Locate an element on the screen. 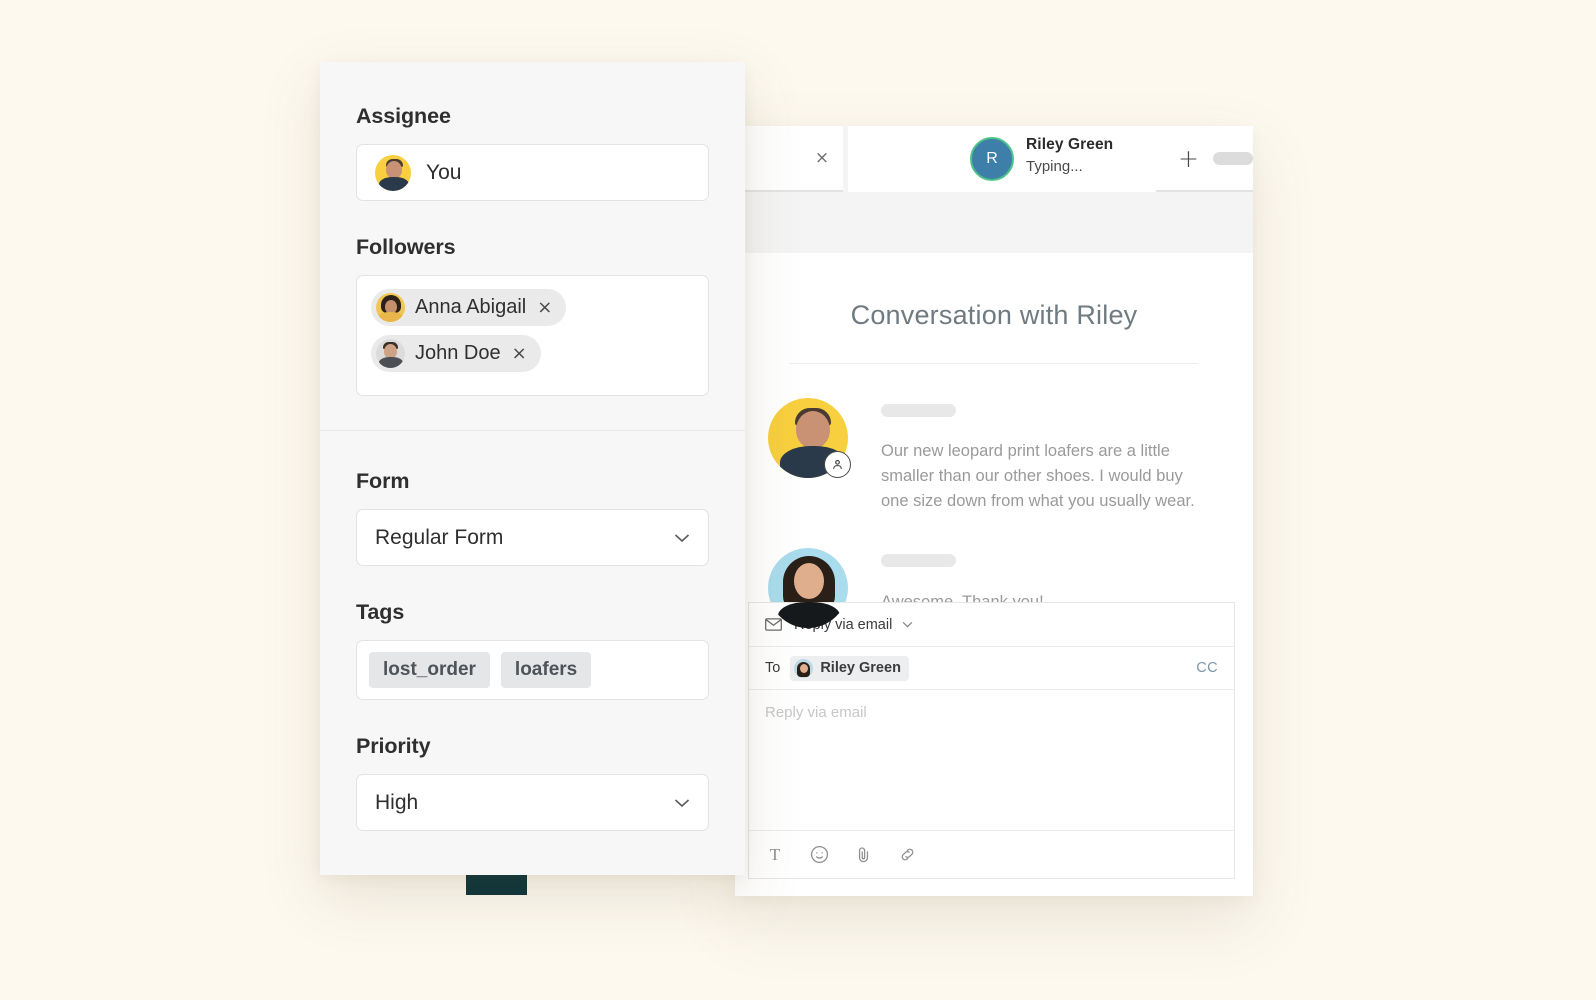  attachment-icon is located at coordinates (863, 855).